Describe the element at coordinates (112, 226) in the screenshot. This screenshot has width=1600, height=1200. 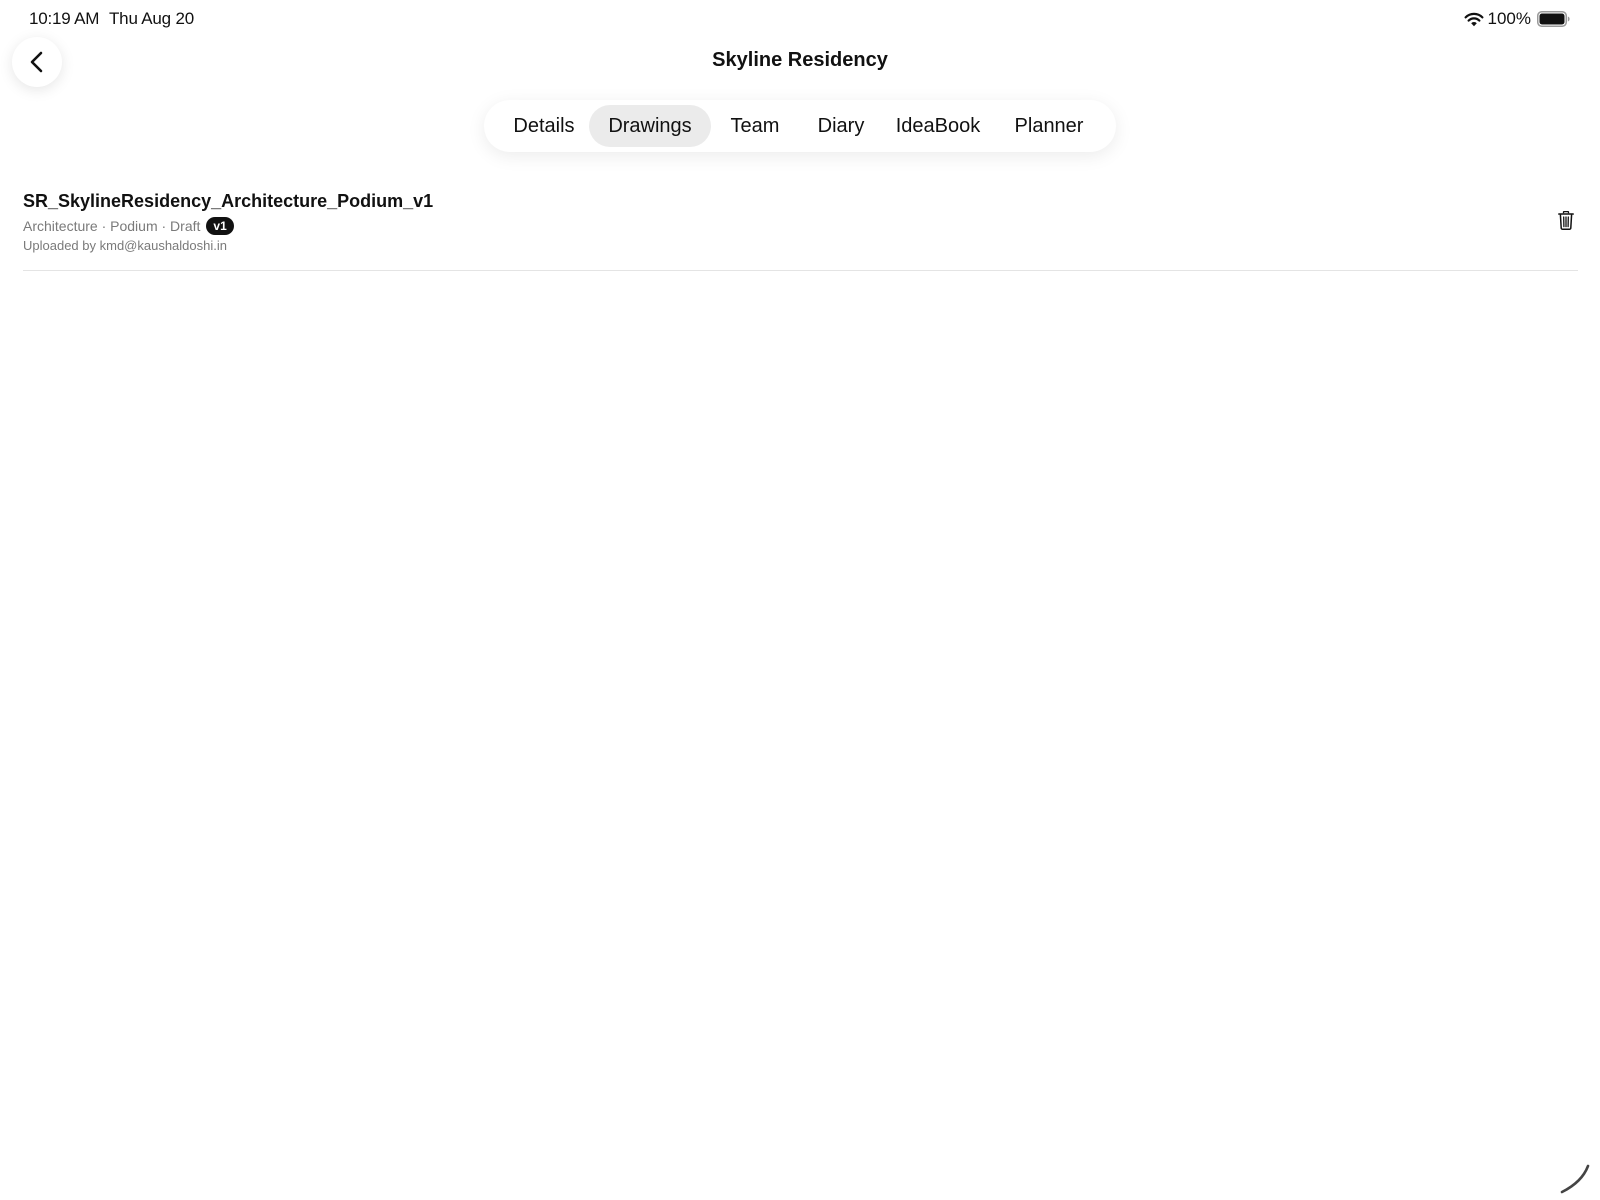
I see `drawing-meta-text: Architecture · Podium · Draft` at that location.